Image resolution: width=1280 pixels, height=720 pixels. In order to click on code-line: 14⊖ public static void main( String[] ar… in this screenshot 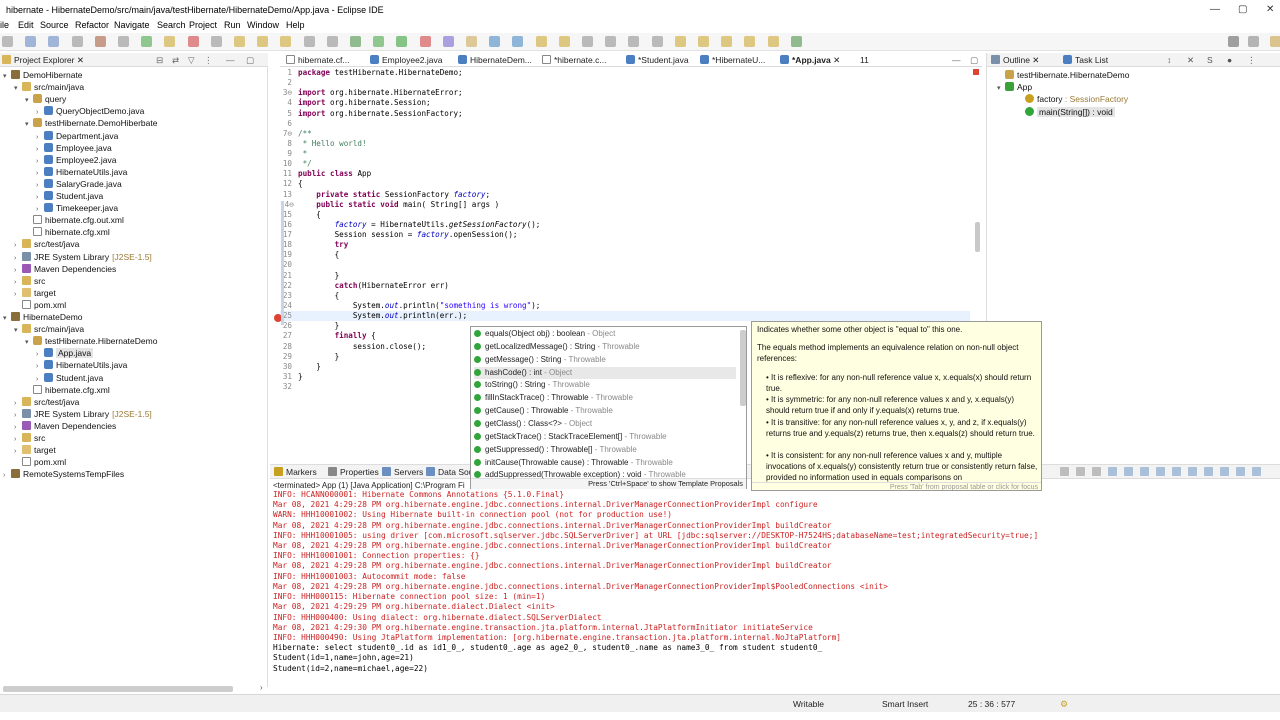, I will do `click(625, 205)`.